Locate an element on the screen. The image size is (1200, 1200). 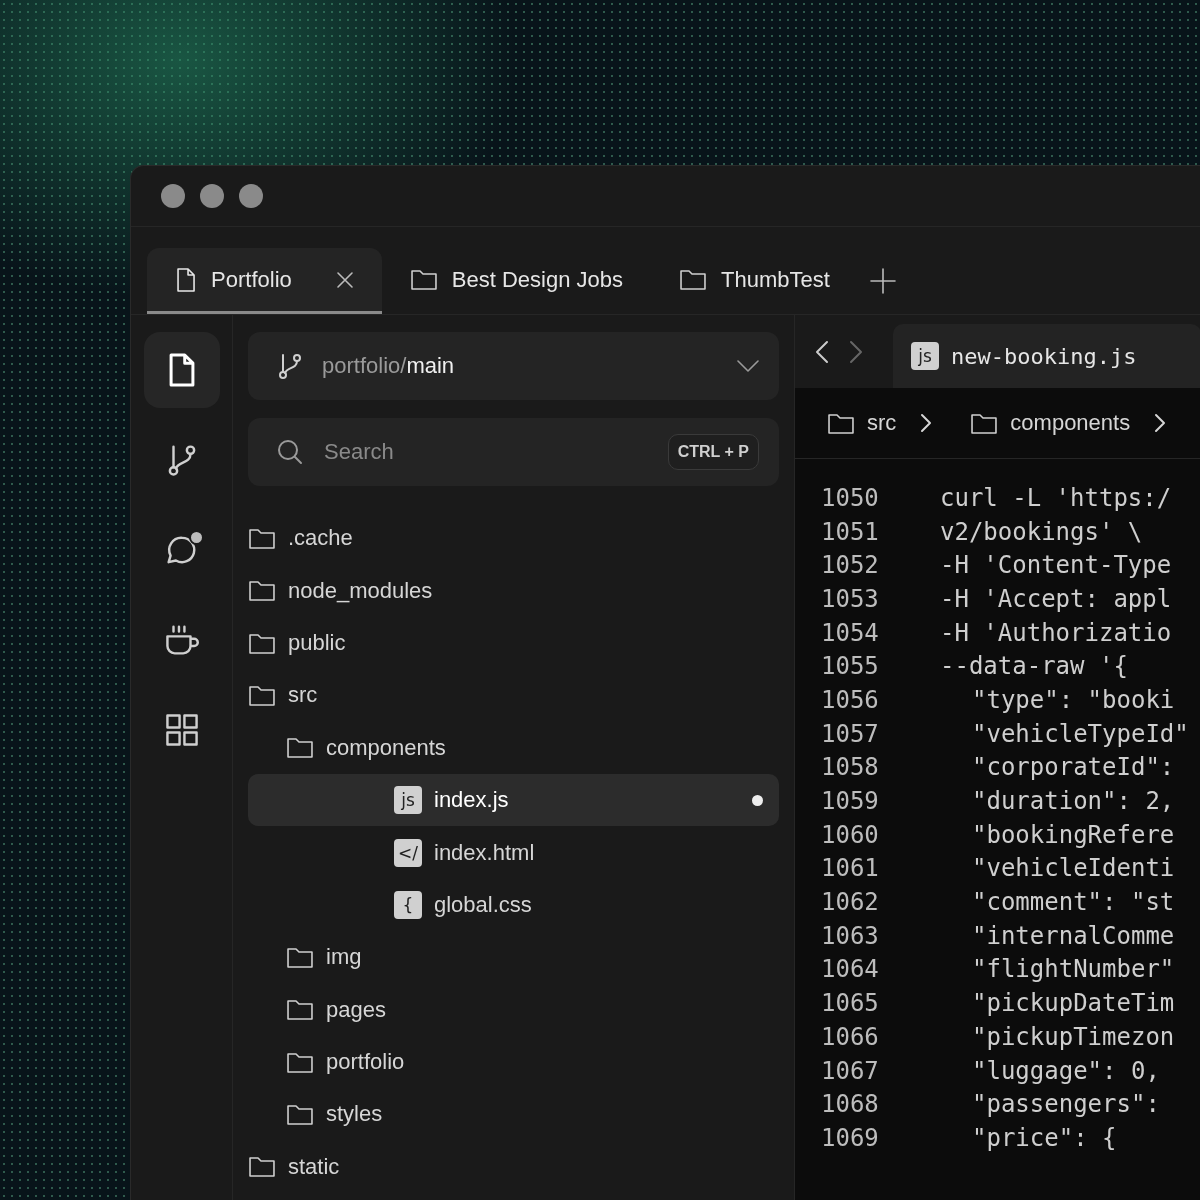
back-icon is located at coordinates (822, 351).